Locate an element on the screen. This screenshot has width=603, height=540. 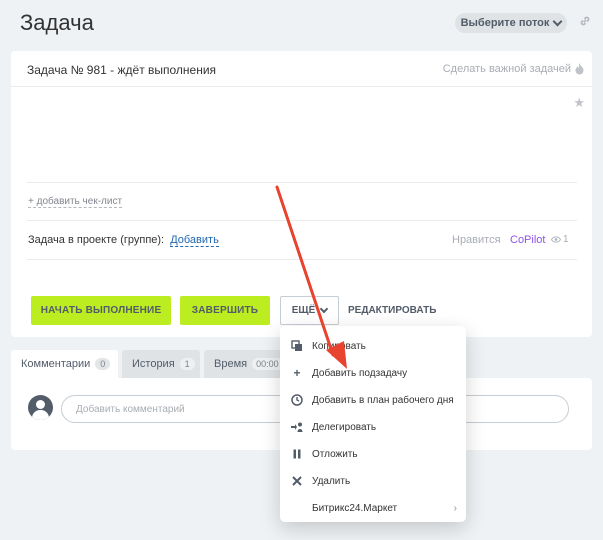
tab-count-badge: 0 is located at coordinates (103, 364).